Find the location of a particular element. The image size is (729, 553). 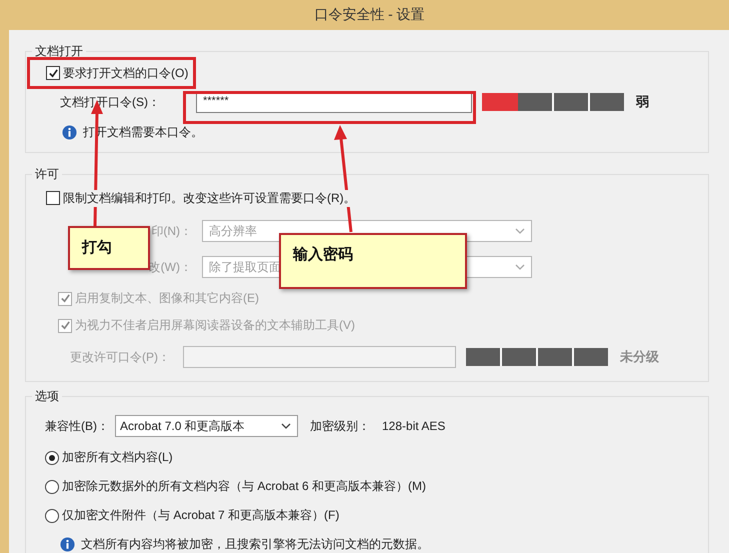

radio-label: 加密所有文档内容(L) is located at coordinates (117, 457).